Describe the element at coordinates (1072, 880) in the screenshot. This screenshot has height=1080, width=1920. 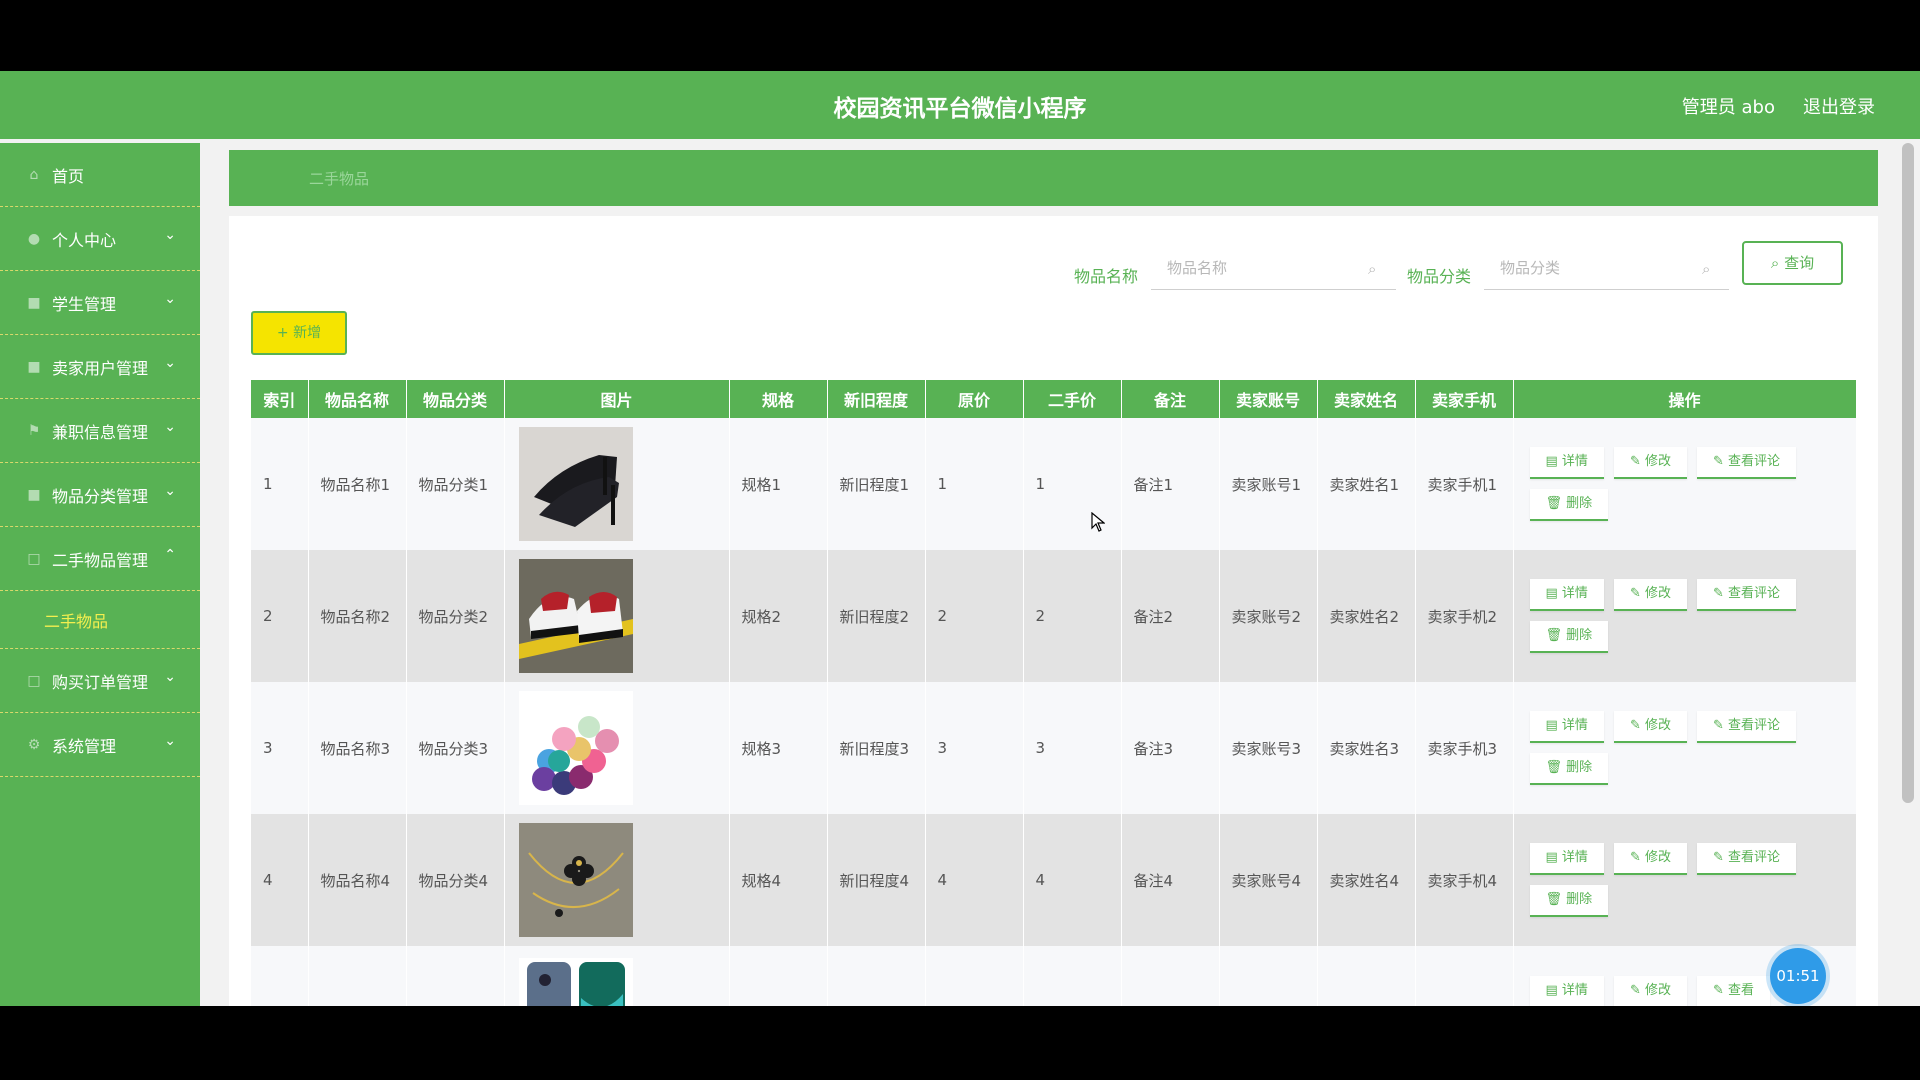
I see `cell-used-price: 4` at that location.